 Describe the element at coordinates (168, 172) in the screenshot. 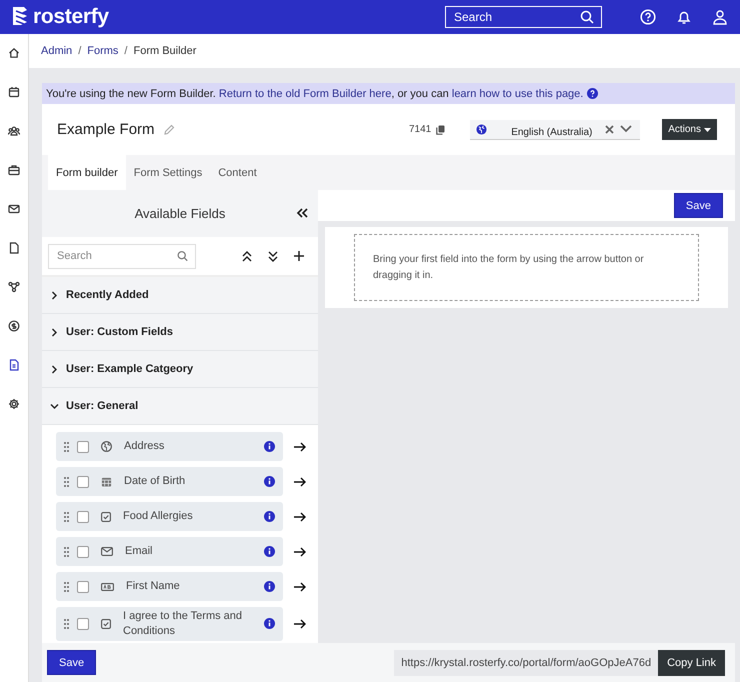

I see `tab: Form Settings` at that location.